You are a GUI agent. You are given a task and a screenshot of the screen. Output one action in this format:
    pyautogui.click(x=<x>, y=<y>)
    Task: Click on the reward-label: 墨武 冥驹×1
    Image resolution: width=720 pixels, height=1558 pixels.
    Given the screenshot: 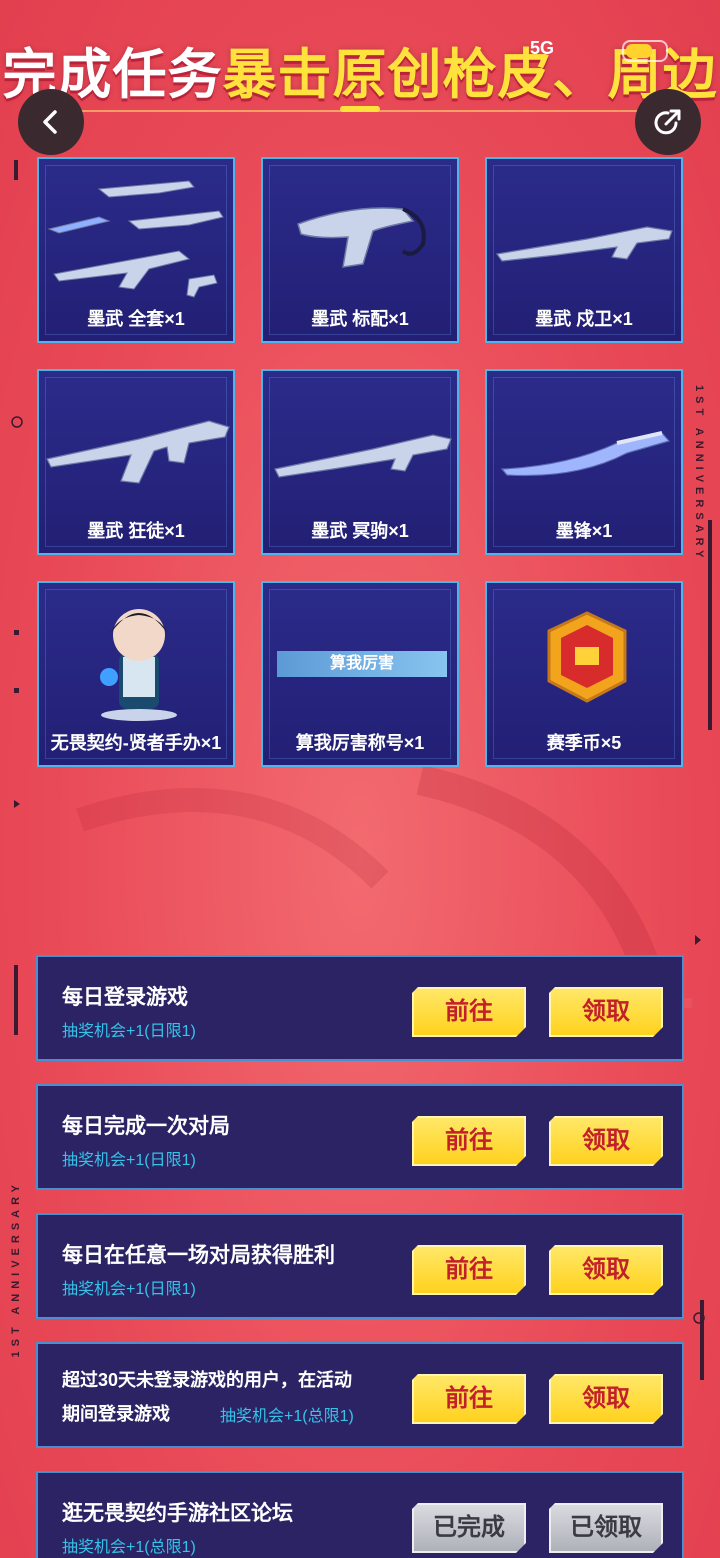 What is the action you would take?
    pyautogui.click(x=360, y=531)
    